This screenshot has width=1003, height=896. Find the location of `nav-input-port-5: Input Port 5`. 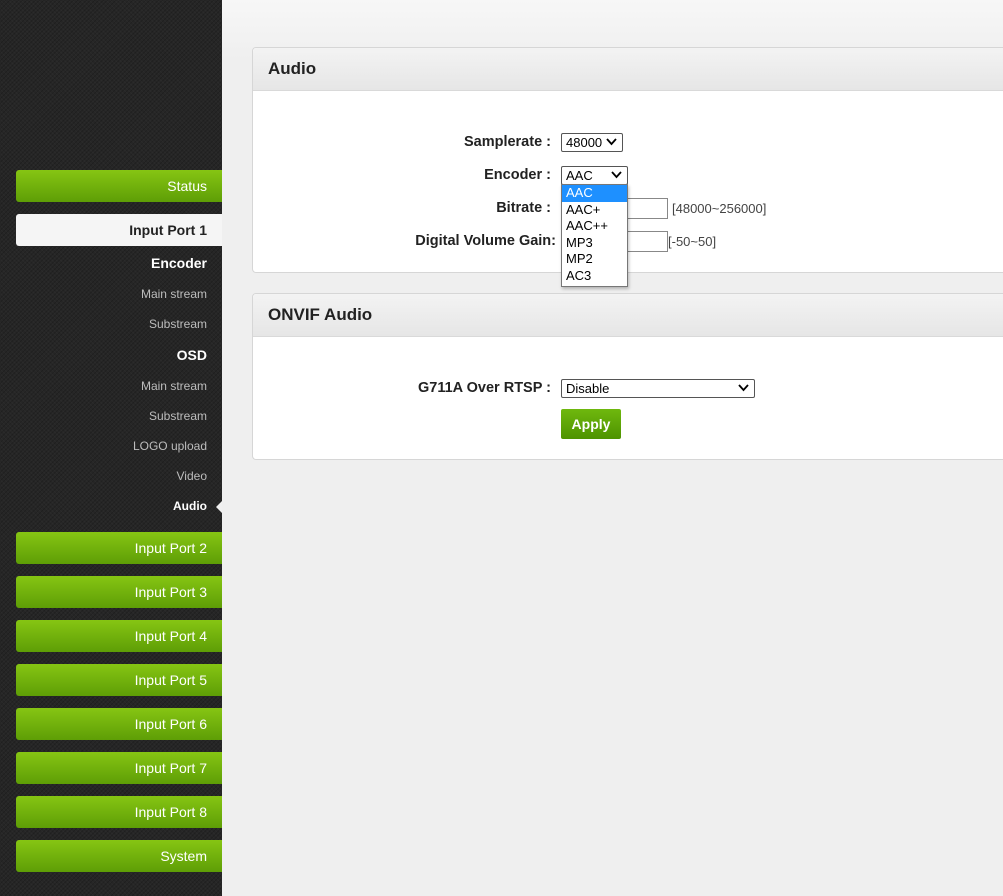

nav-input-port-5: Input Port 5 is located at coordinates (119, 680).